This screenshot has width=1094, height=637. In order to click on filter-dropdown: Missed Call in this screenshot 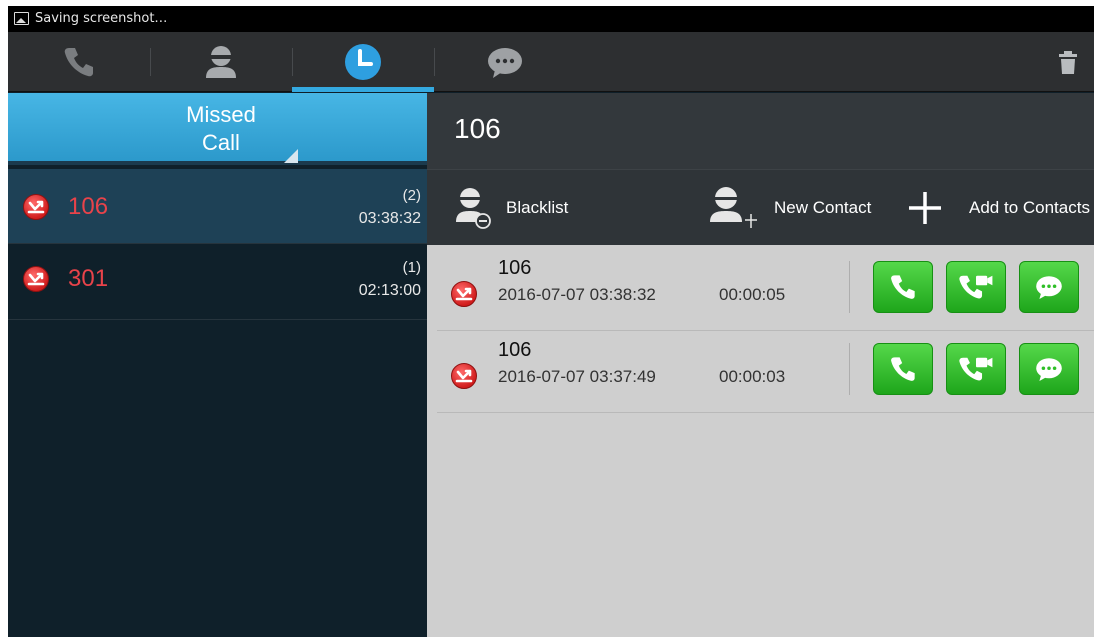, I will do `click(217, 129)`.